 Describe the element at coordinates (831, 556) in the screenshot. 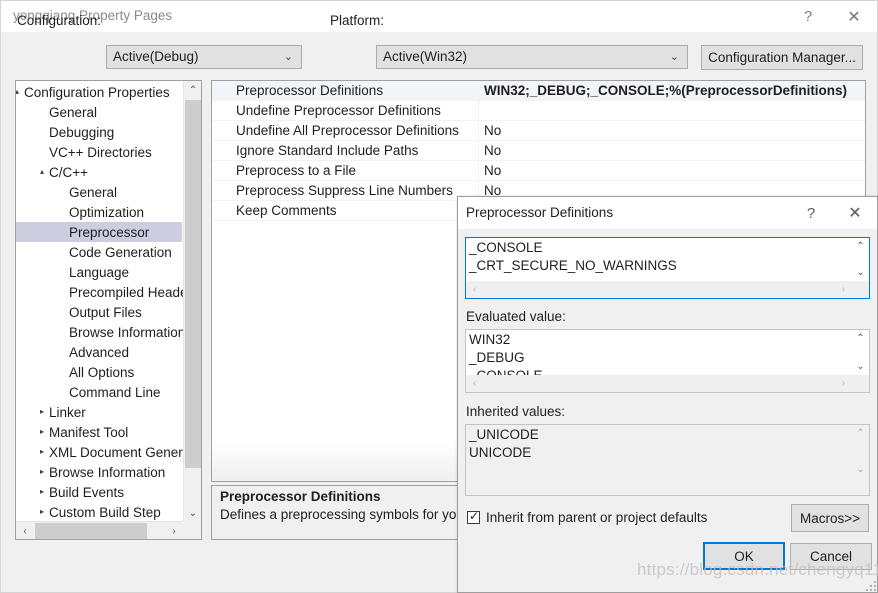

I see `cancel-button: Cancel` at that location.